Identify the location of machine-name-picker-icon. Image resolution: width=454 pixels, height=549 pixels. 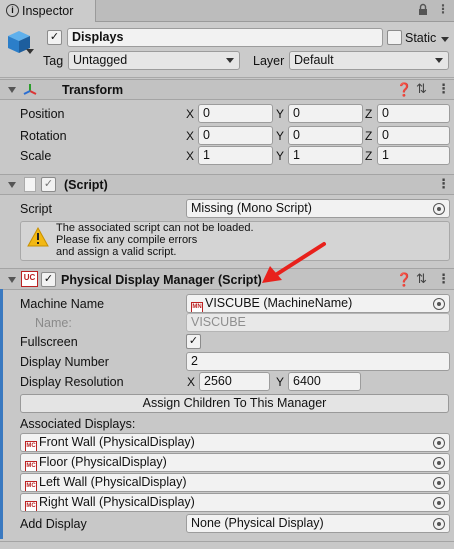
(439, 304).